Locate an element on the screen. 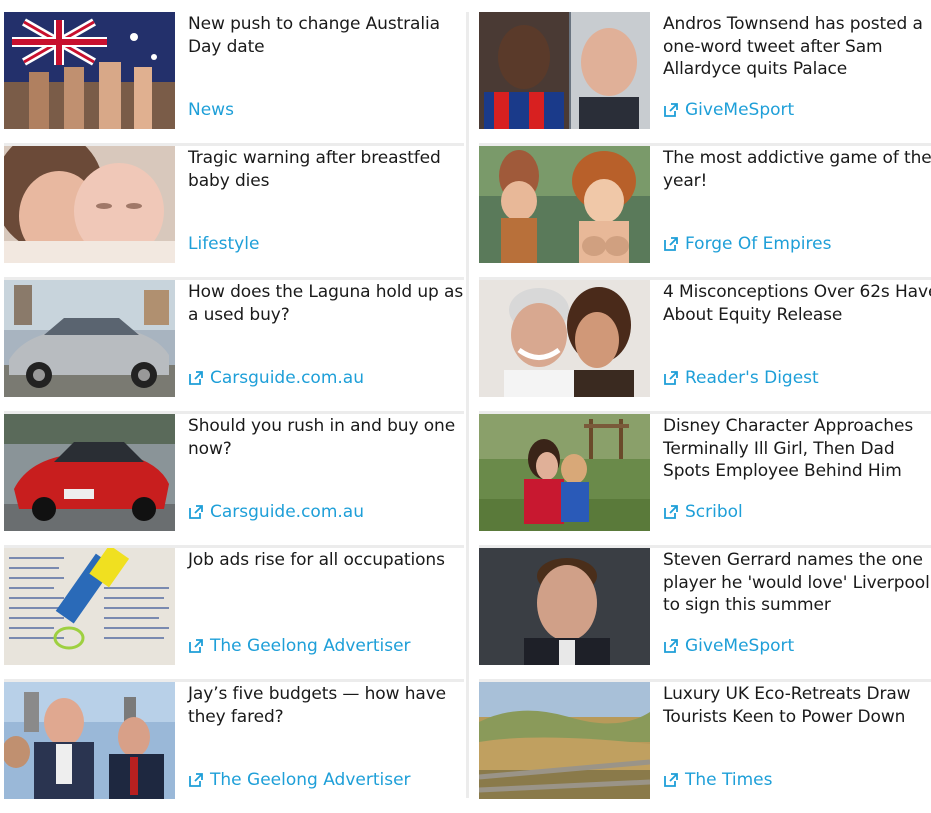 The image size is (931, 813). source-link: Lifestyle is located at coordinates (223, 244).